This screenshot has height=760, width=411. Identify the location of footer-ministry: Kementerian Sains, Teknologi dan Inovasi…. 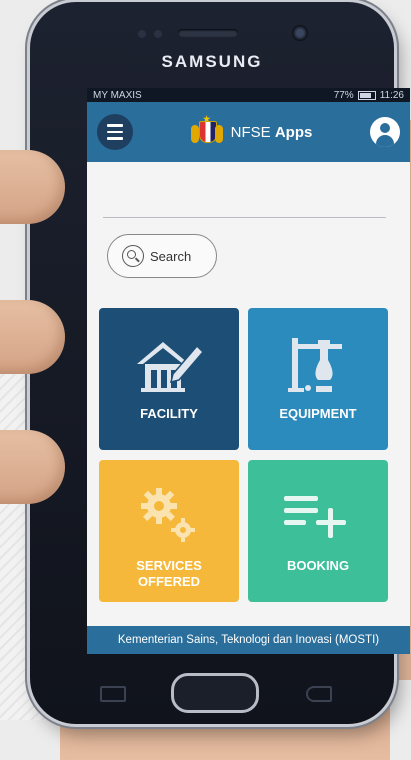
(248, 640).